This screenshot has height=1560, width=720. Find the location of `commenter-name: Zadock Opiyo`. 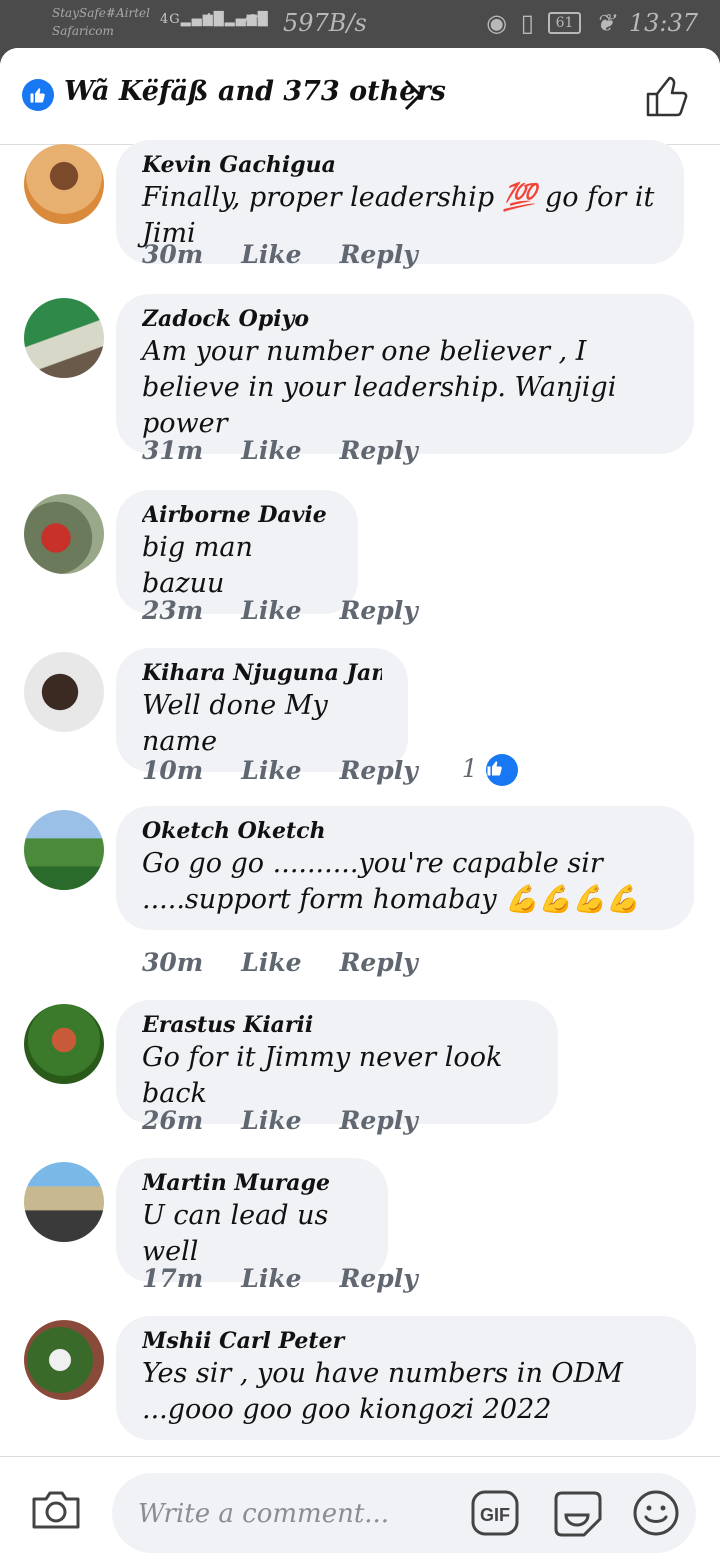

commenter-name: Zadock Opiyo is located at coordinates (405, 319).